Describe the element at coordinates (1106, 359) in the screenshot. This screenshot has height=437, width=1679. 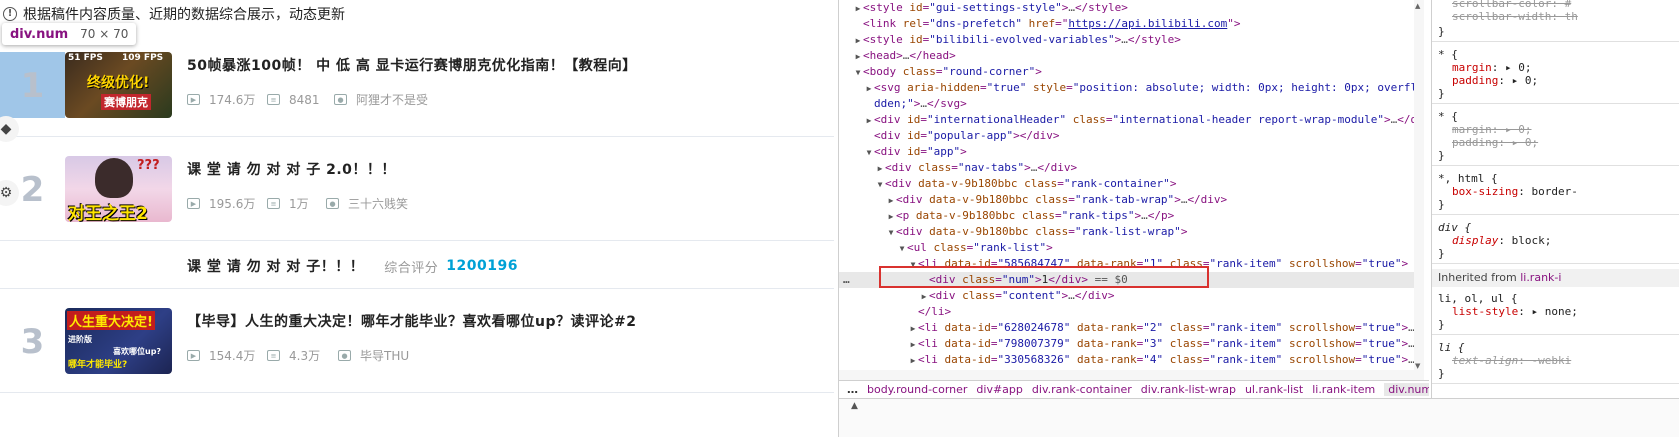
I see `code-token: data-rank` at that location.